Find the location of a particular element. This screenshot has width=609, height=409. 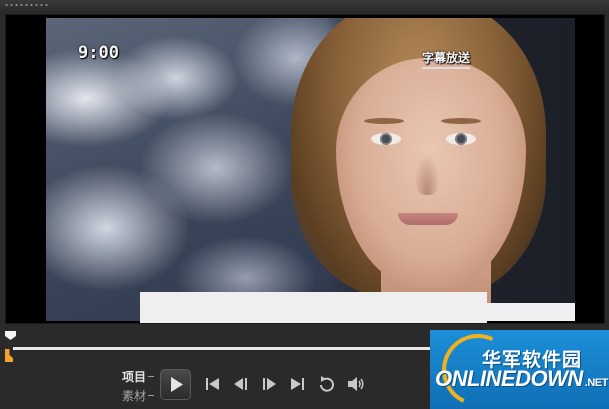

volume-icon is located at coordinates (356, 384).